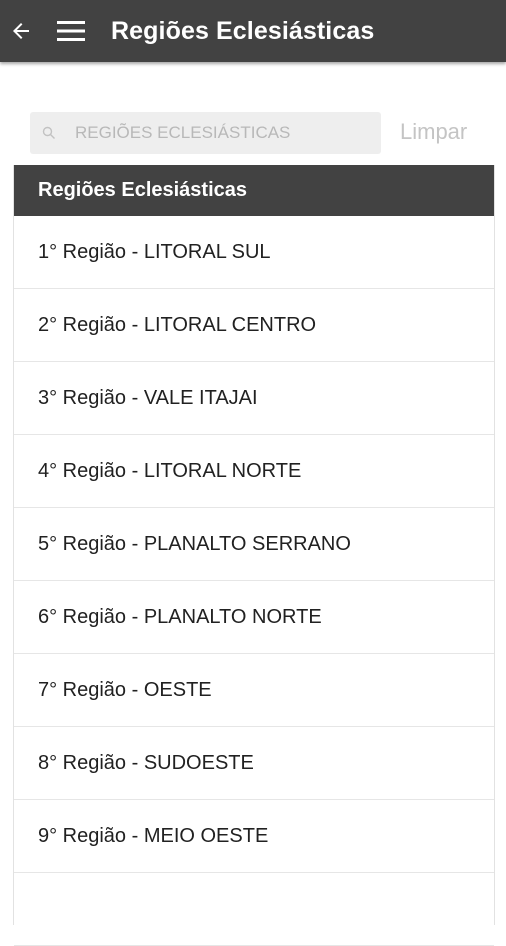 The height and width of the screenshot is (946, 506). I want to click on hamburger-menu-icon, so click(71, 31).